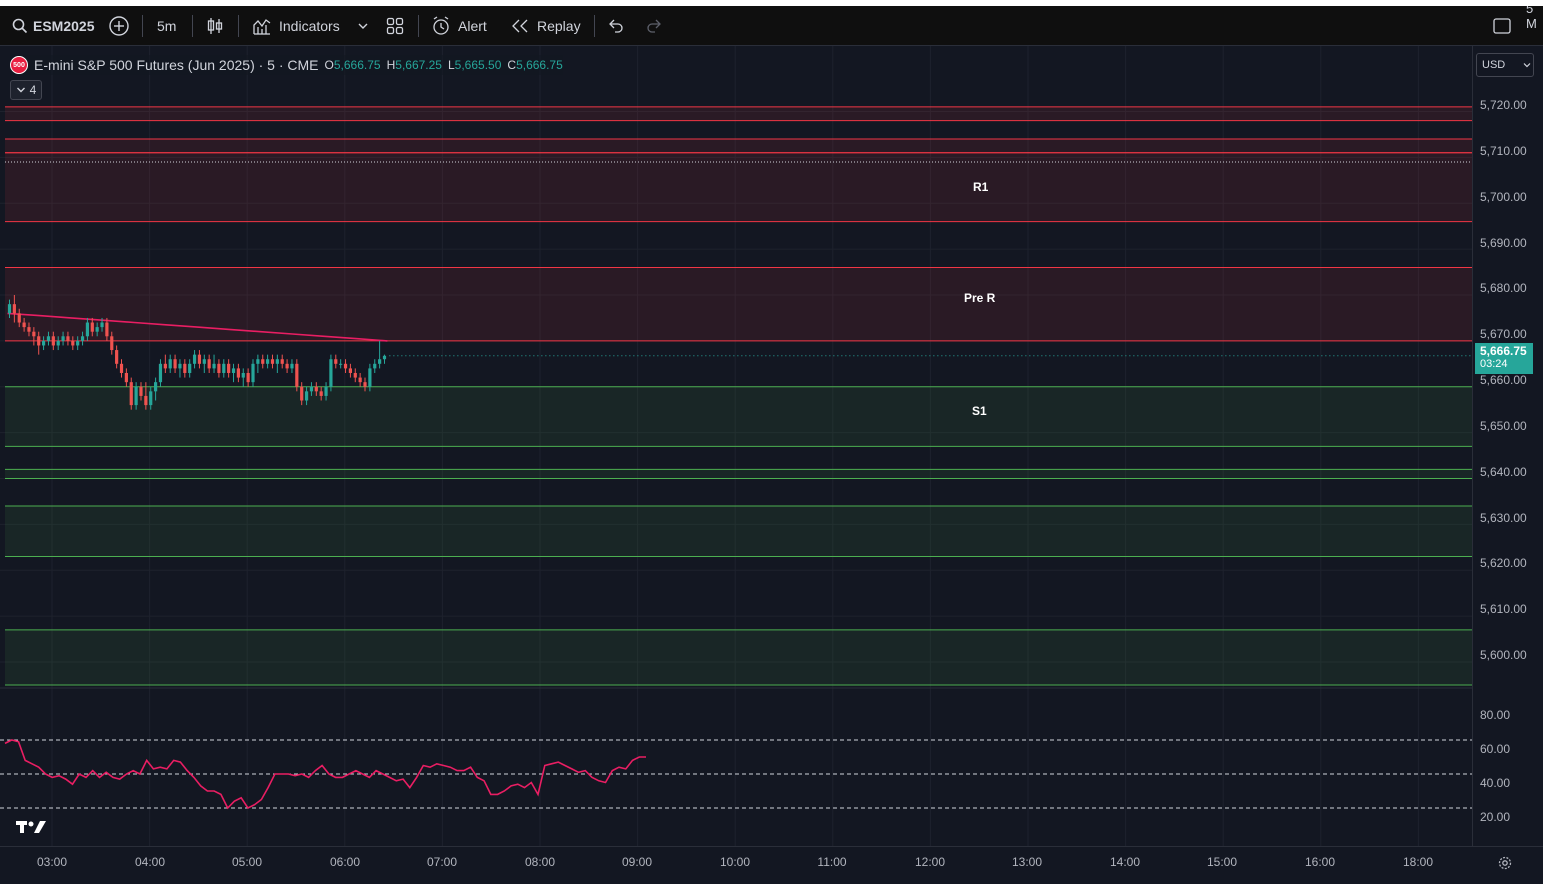 The height and width of the screenshot is (884, 1543). What do you see at coordinates (1495, 817) in the screenshot?
I see `rsi-tick: 20.00` at bounding box center [1495, 817].